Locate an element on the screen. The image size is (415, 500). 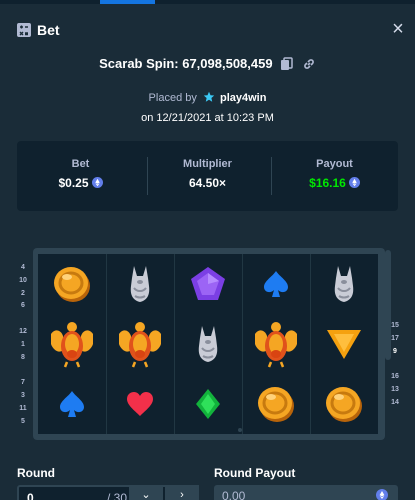
placed-by-line: Placed by play4win is located at coordinates (207, 97).